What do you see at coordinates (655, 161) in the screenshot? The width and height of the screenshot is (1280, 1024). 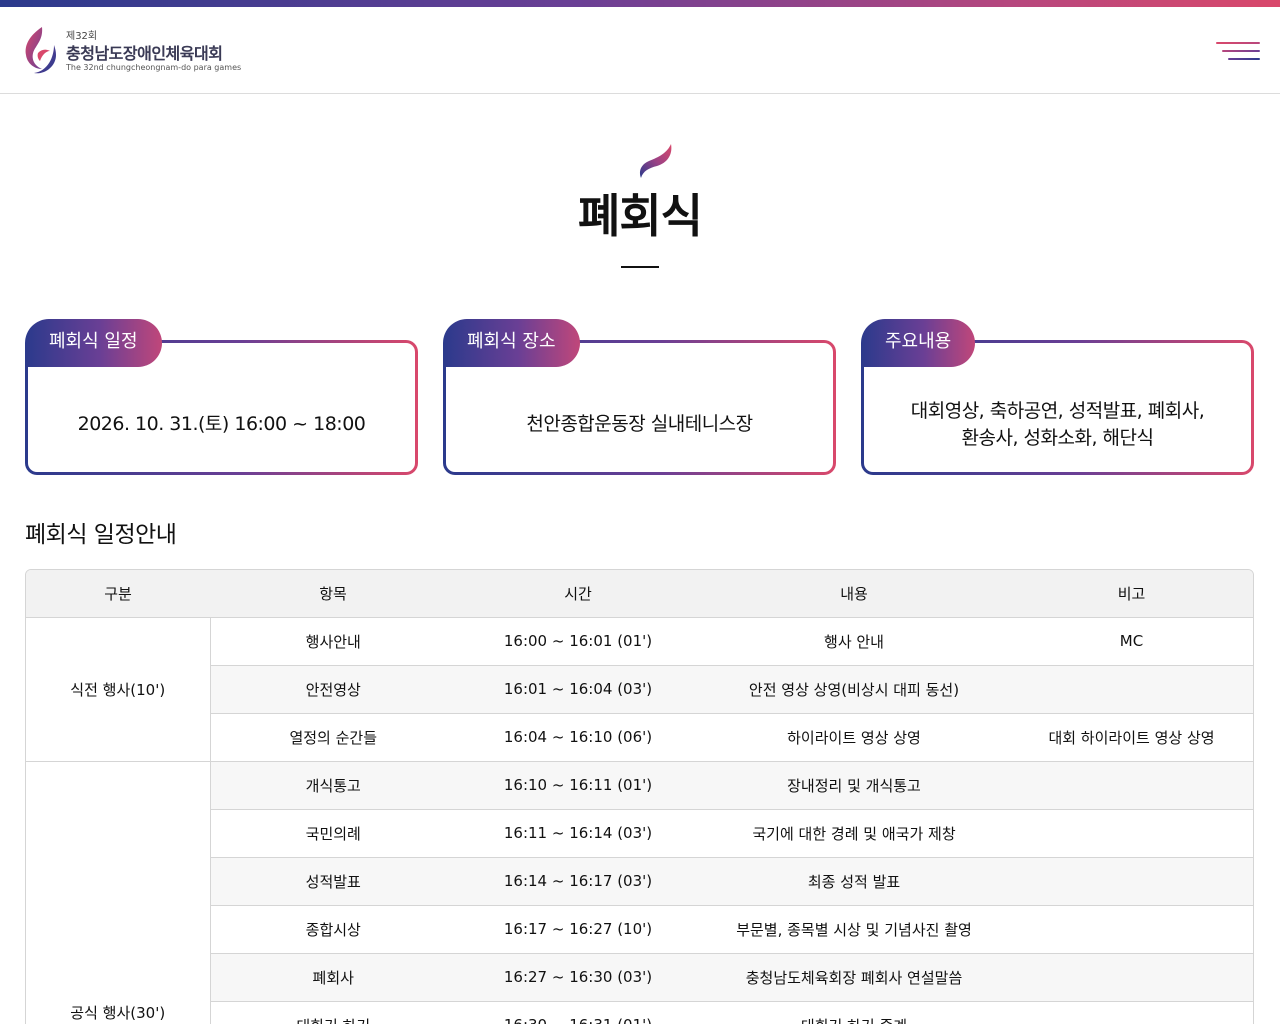 I see `title-flame-icon` at bounding box center [655, 161].